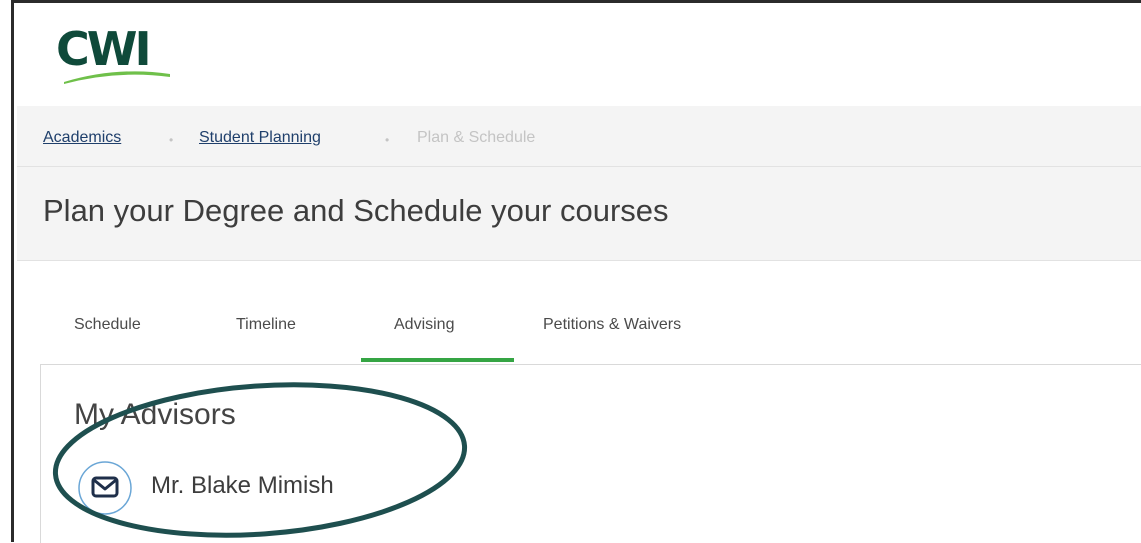 This screenshot has height=543, width=1141. What do you see at coordinates (107, 325) in the screenshot?
I see `tab-schedule: Schedule` at bounding box center [107, 325].